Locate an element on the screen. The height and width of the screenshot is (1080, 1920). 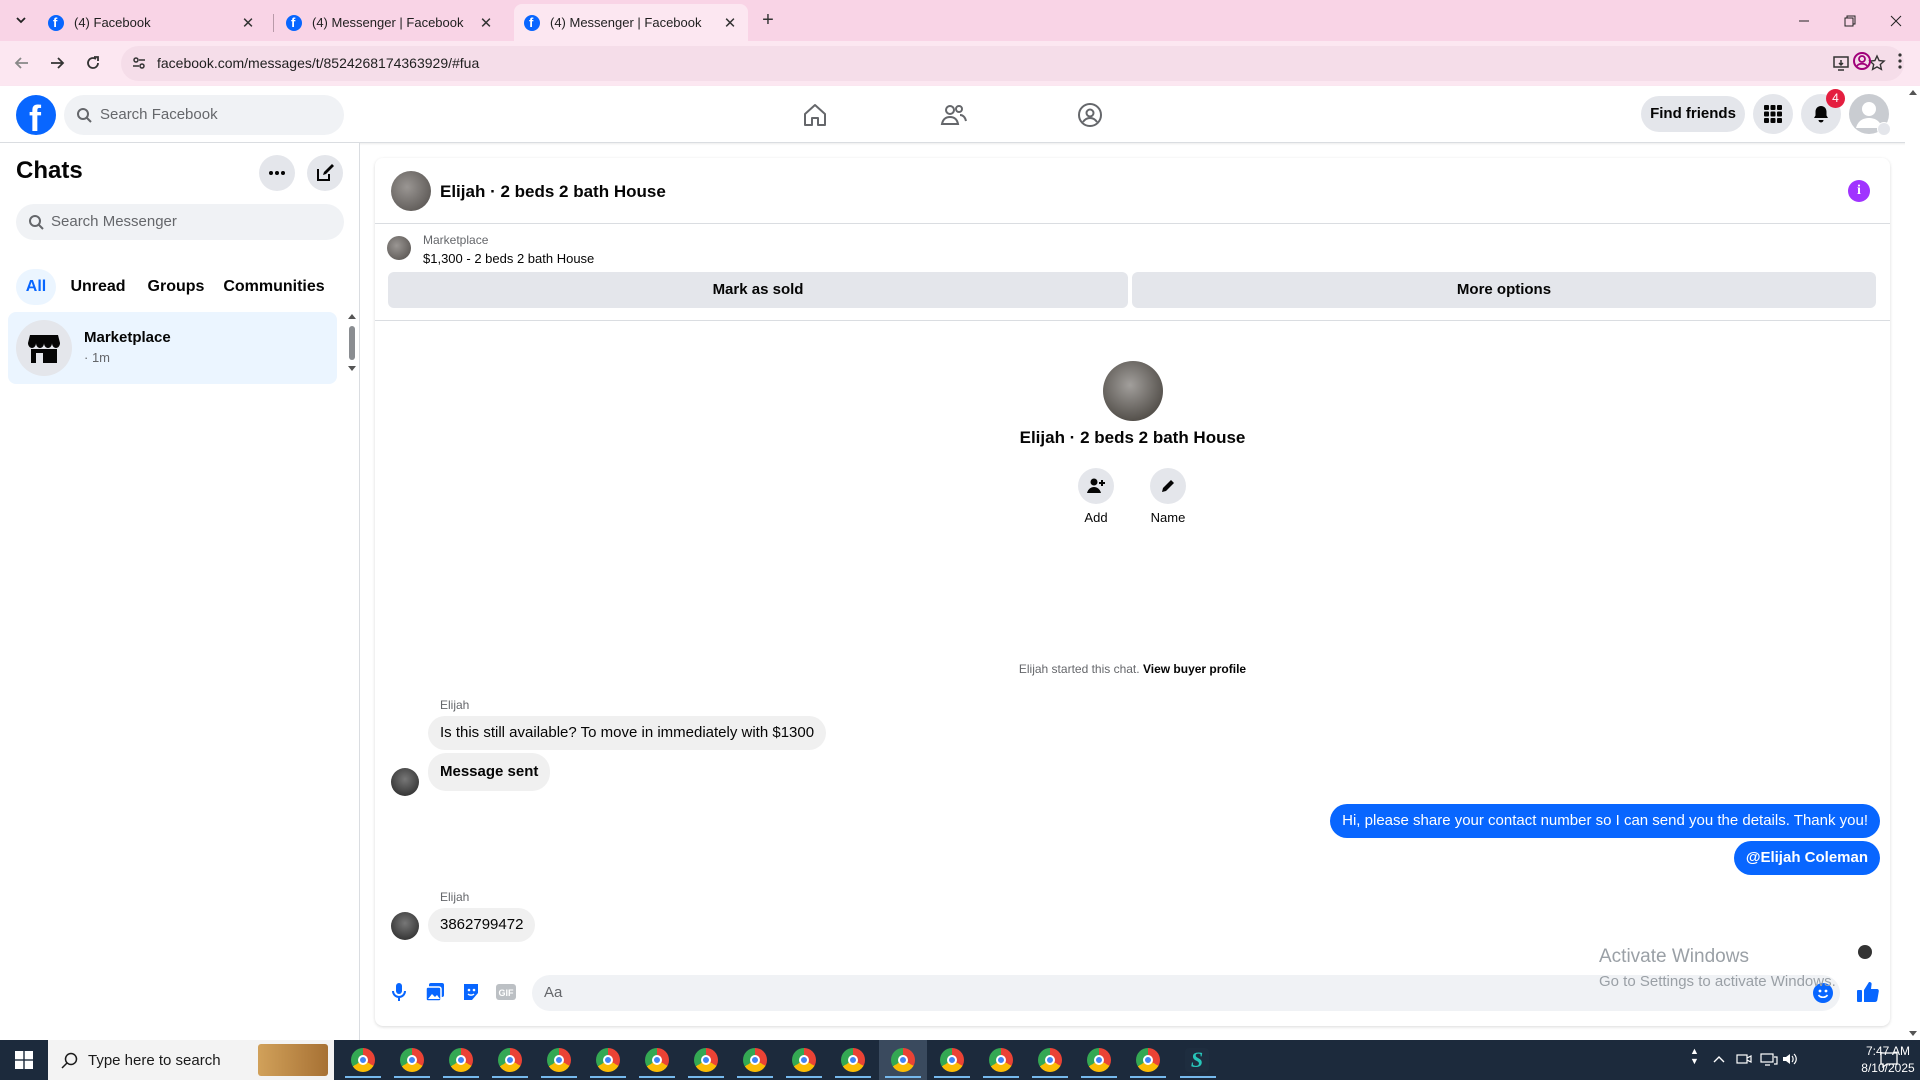
tab-search-chevron-icon is located at coordinates (21, 20).